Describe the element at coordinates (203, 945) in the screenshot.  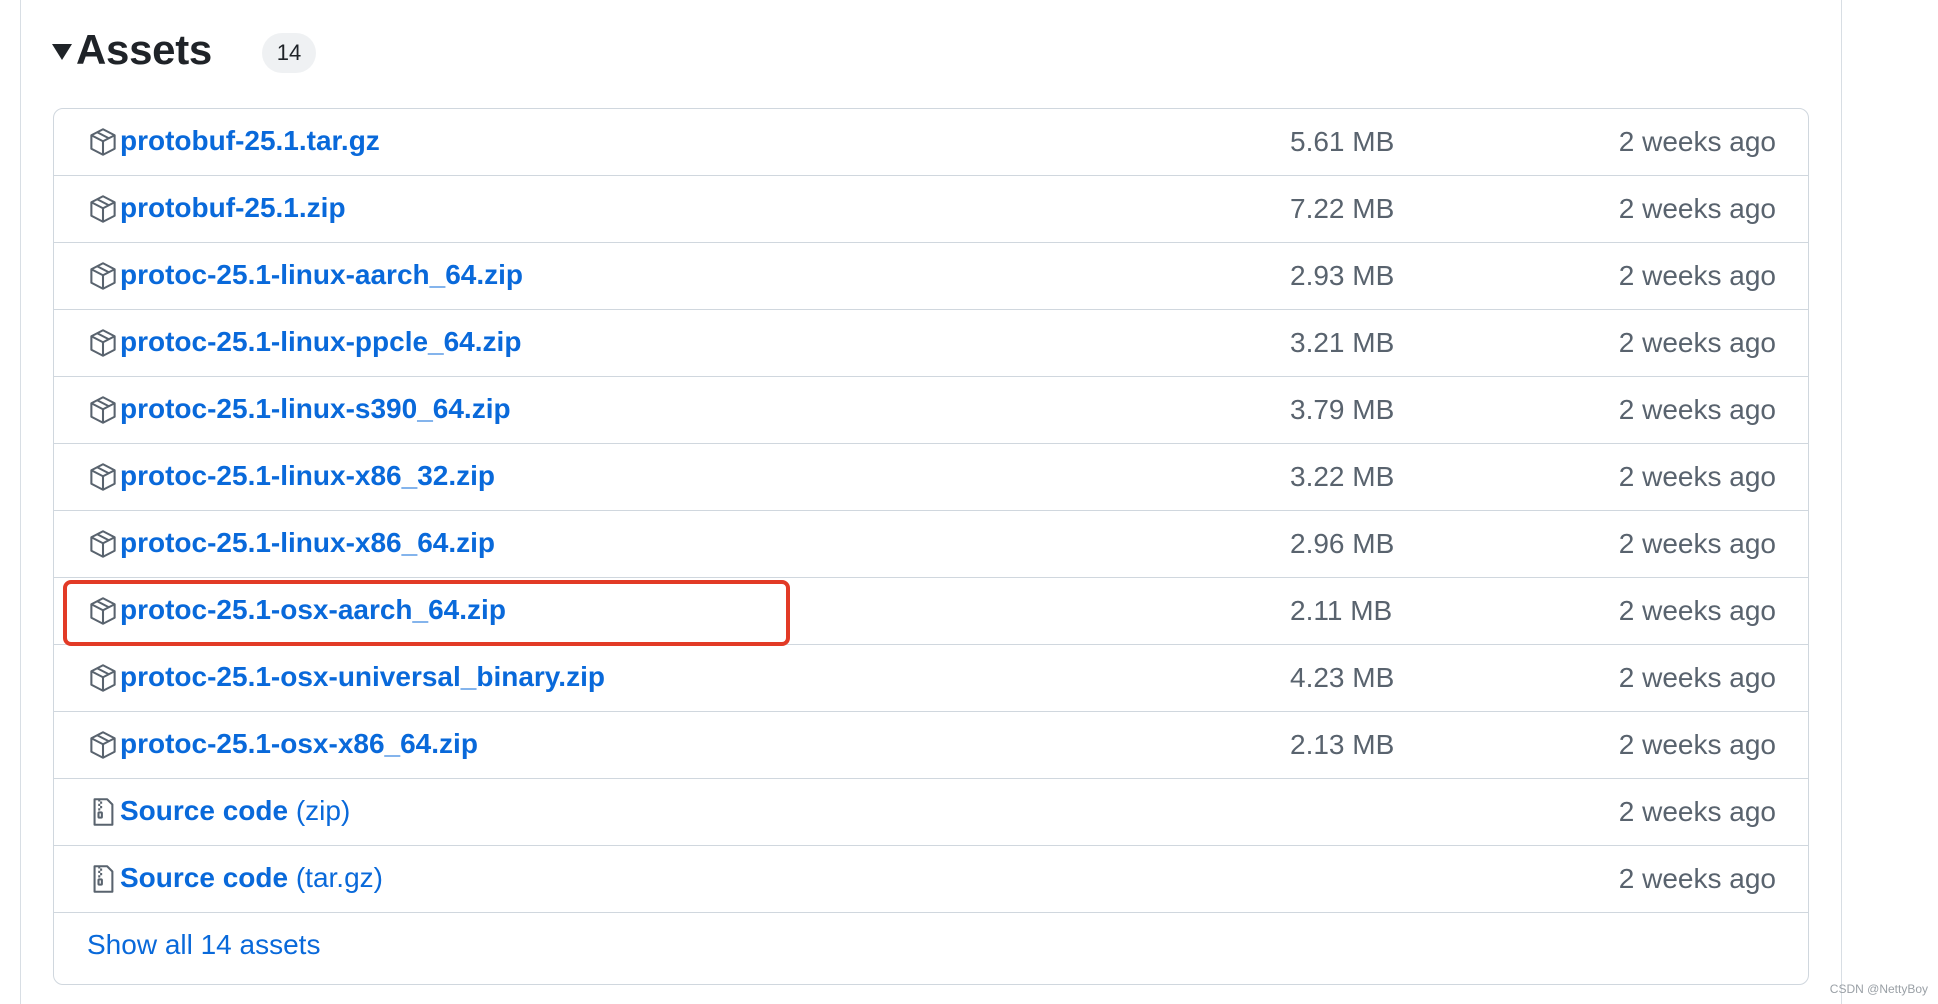
I see `show-all-assets-link: Show all 14 assets` at that location.